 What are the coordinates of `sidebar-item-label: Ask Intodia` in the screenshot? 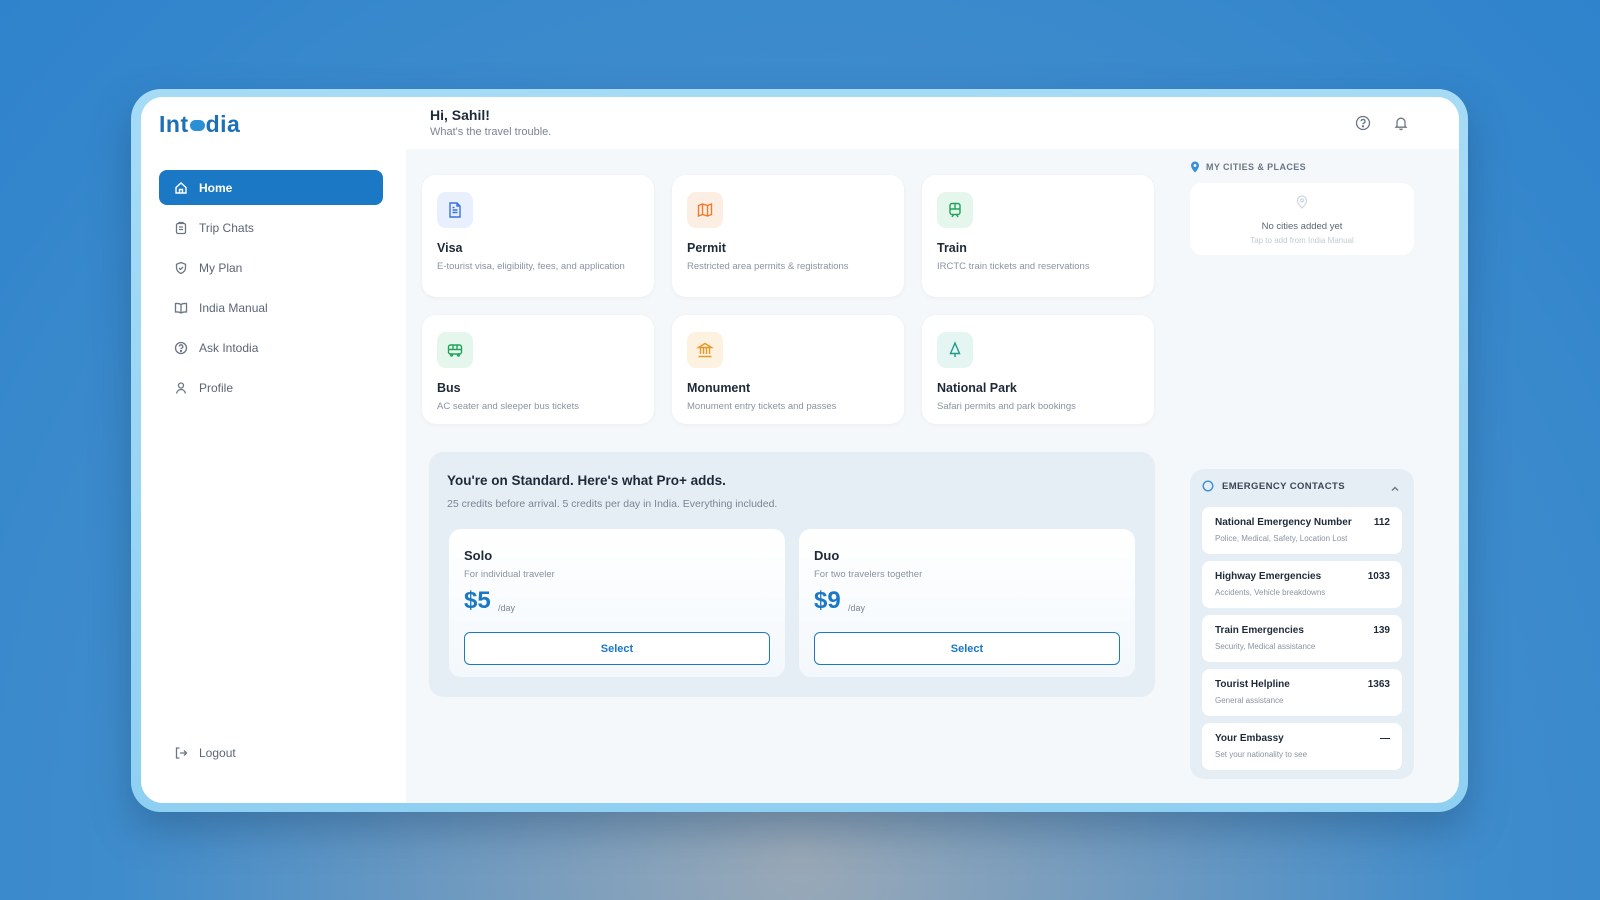 It's located at (229, 347).